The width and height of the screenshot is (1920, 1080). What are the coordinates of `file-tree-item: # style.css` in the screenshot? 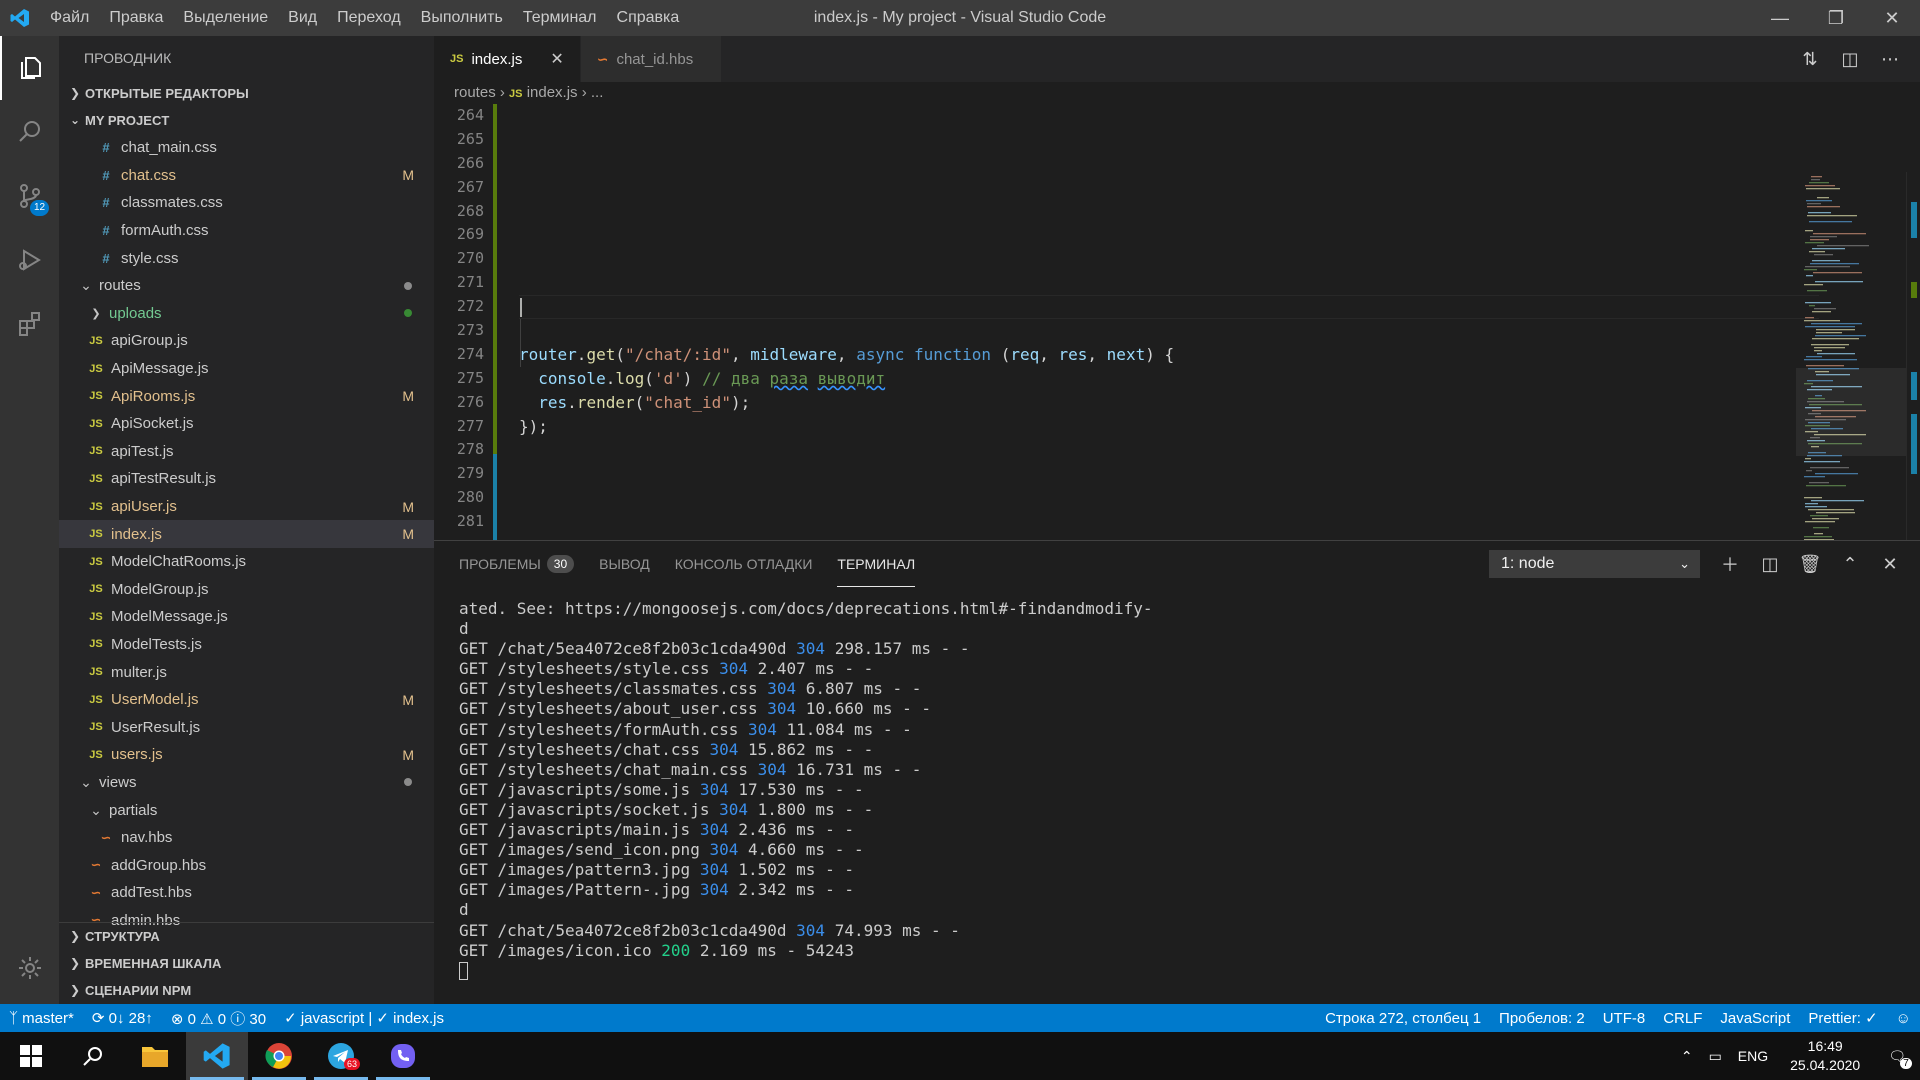 It's located at (246, 258).